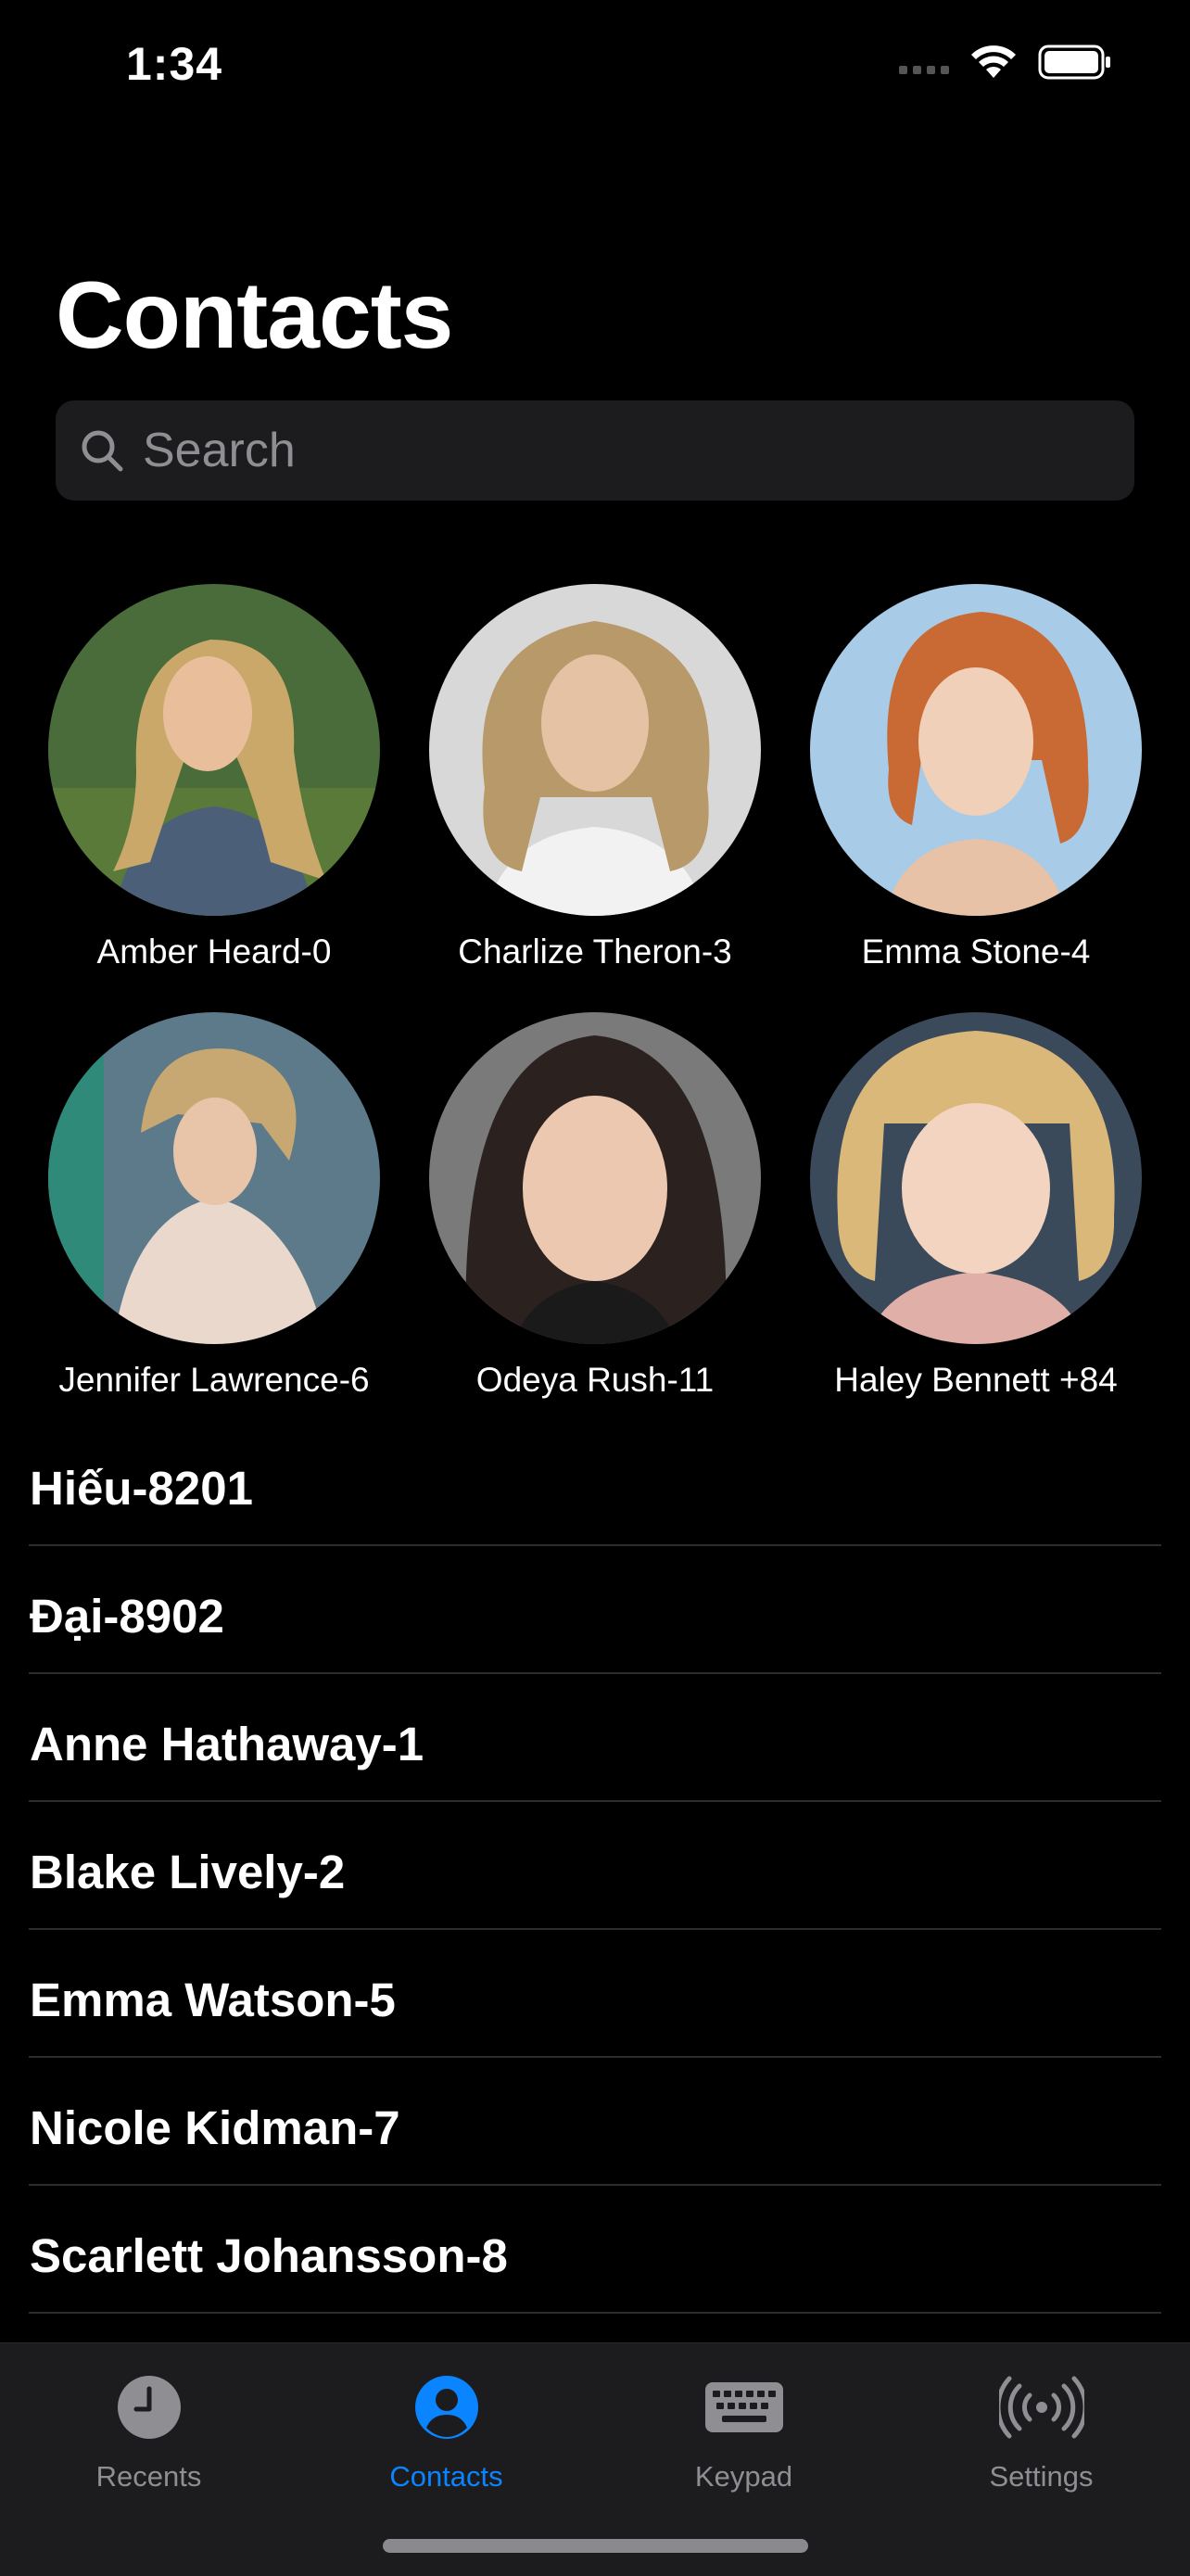 Image resolution: width=1190 pixels, height=2576 pixels. What do you see at coordinates (148, 2476) in the screenshot?
I see `tab-label: Recents` at bounding box center [148, 2476].